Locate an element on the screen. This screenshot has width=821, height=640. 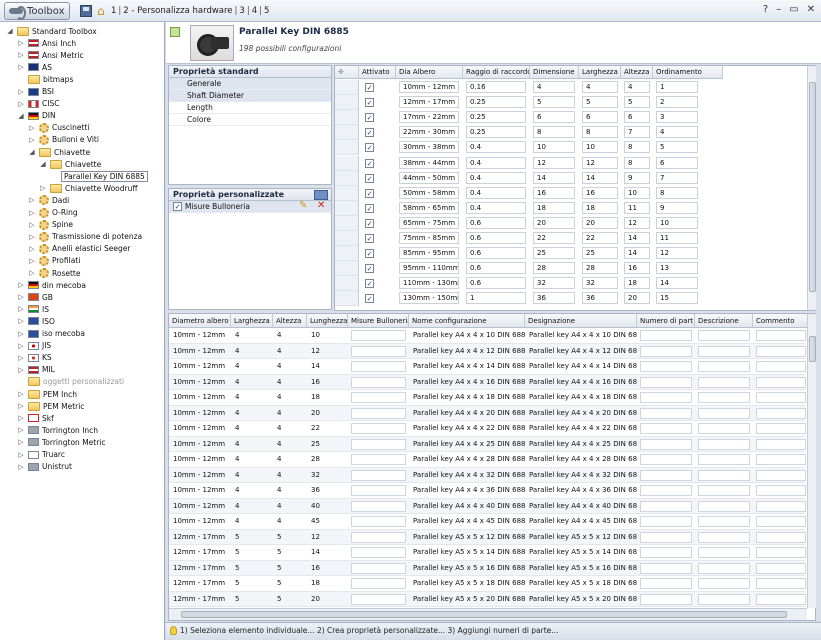
results-scrollbar is located at coordinates (811, 461).